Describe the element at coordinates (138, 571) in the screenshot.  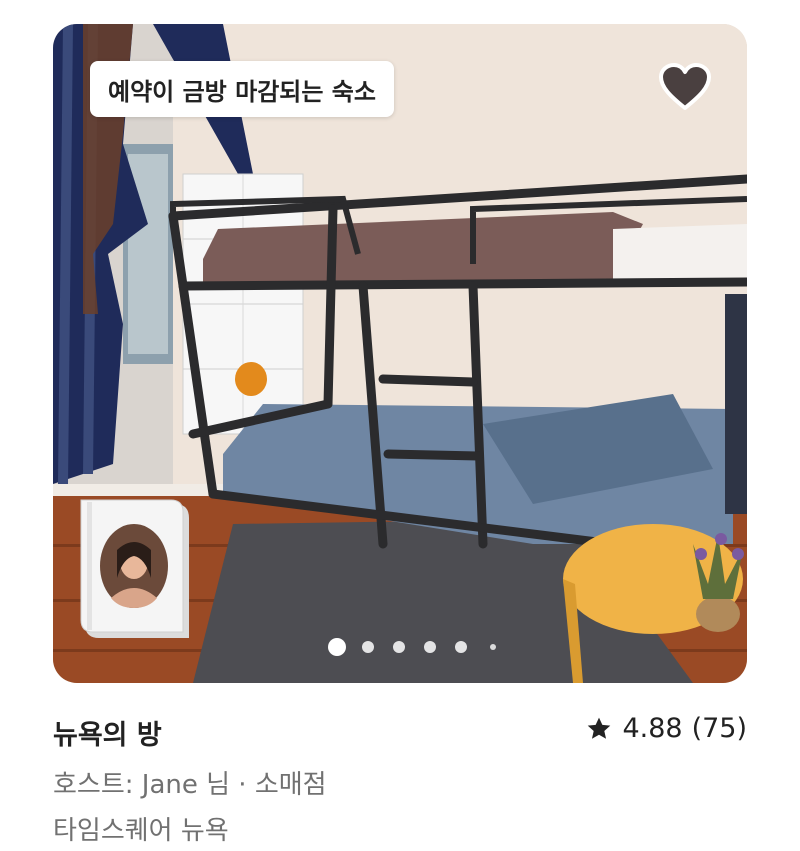
I see `host-avatar` at that location.